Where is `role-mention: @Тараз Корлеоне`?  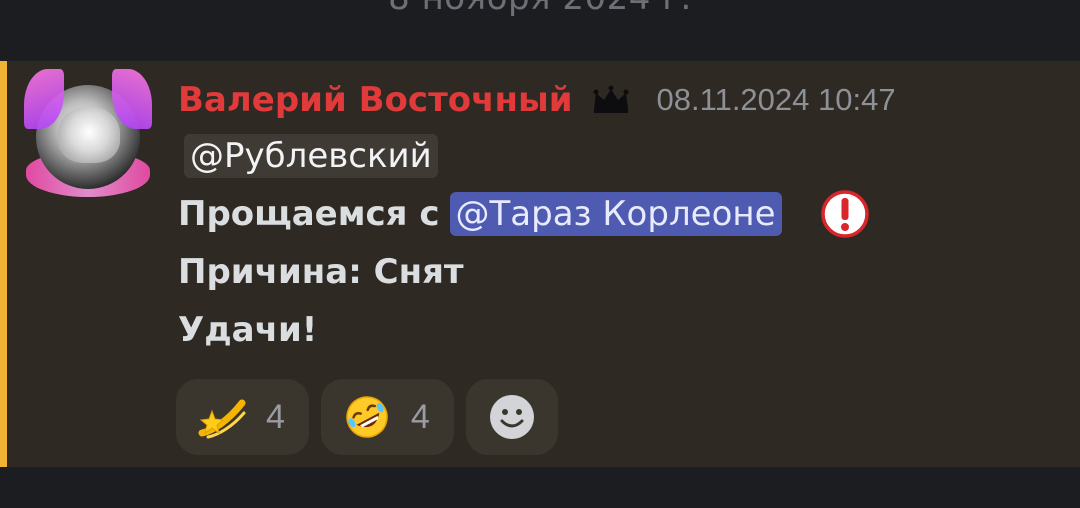
role-mention: @Тараз Корлеоне is located at coordinates (615, 214).